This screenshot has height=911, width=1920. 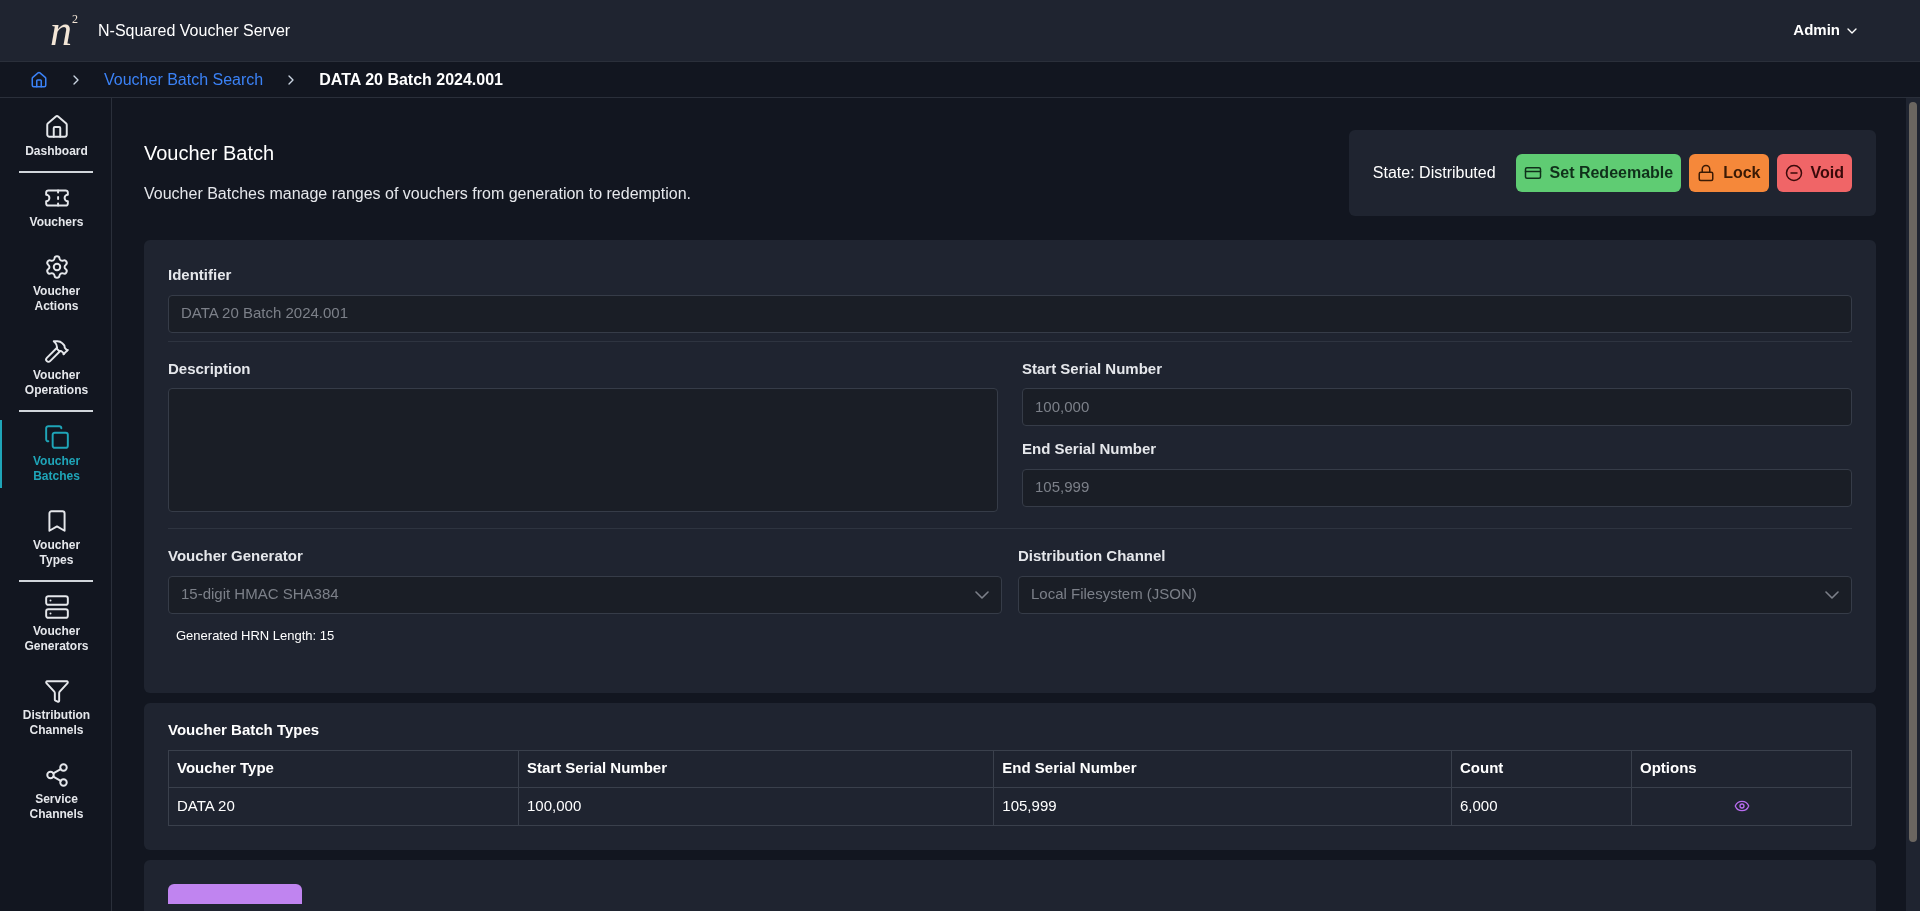 I want to click on sidebar-item: Voucher Batches, so click(x=55, y=454).